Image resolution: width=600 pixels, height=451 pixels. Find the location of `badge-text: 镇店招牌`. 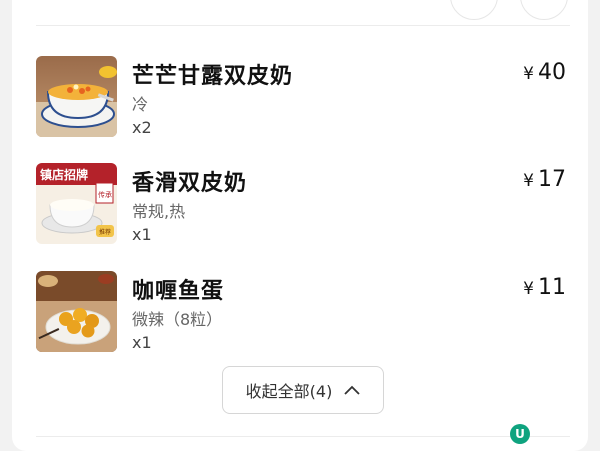

badge-text: 镇店招牌 is located at coordinates (64, 174).